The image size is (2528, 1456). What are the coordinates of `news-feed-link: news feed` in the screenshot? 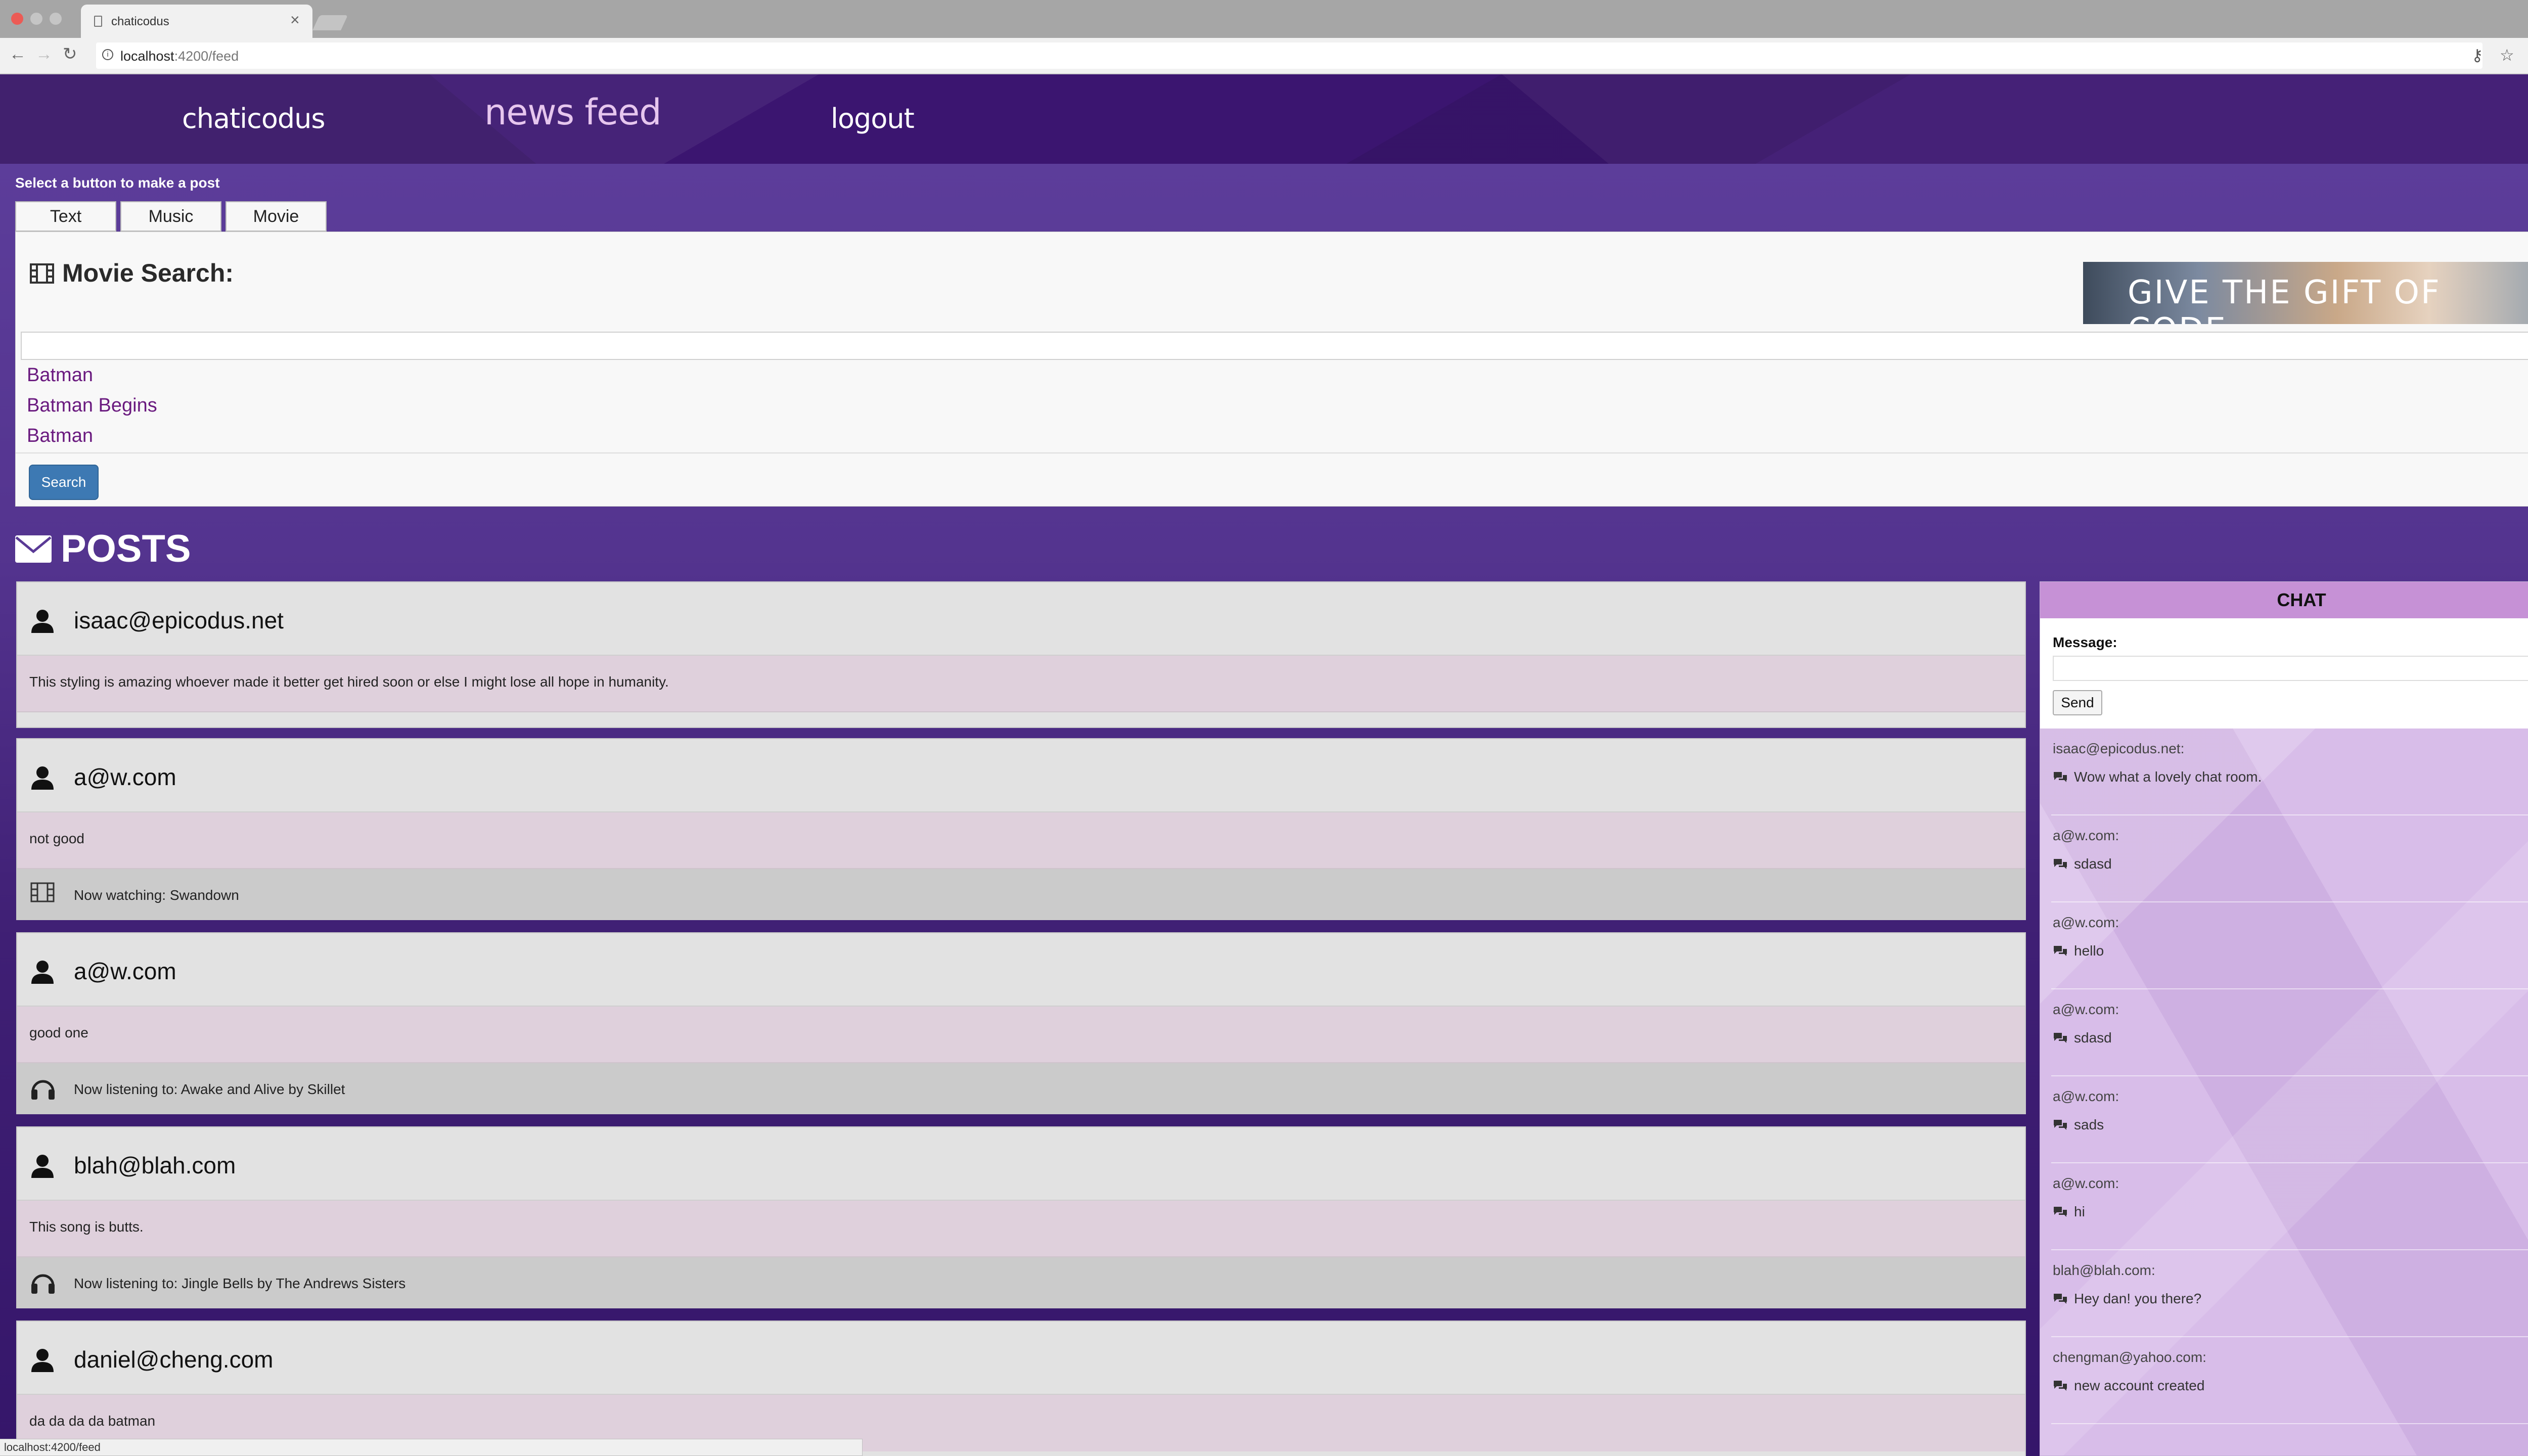 It's located at (573, 112).